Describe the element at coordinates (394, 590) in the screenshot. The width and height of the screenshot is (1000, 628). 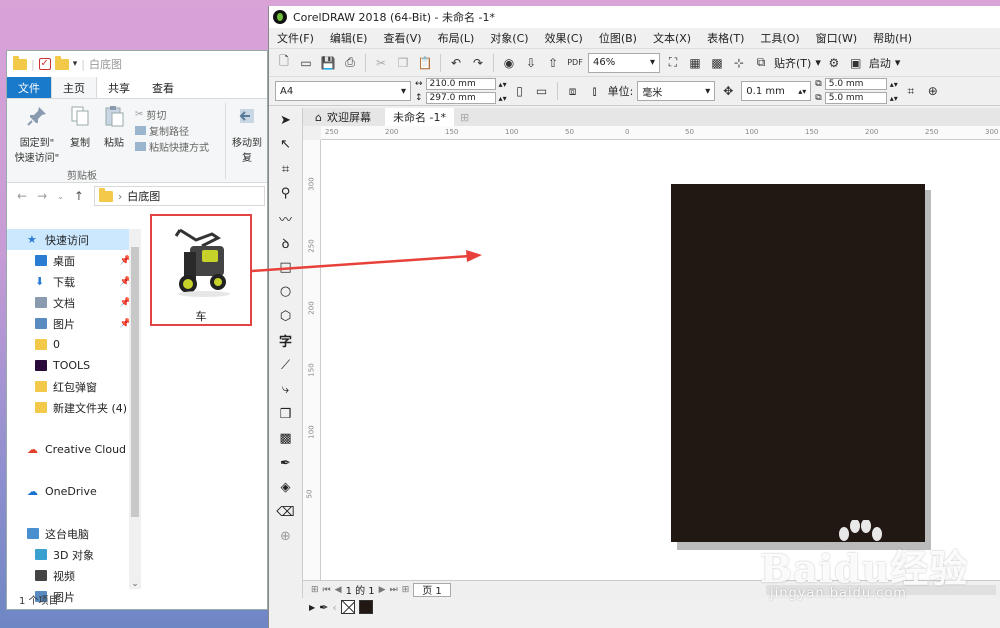
I see `last-page-icon: ⏭` at that location.